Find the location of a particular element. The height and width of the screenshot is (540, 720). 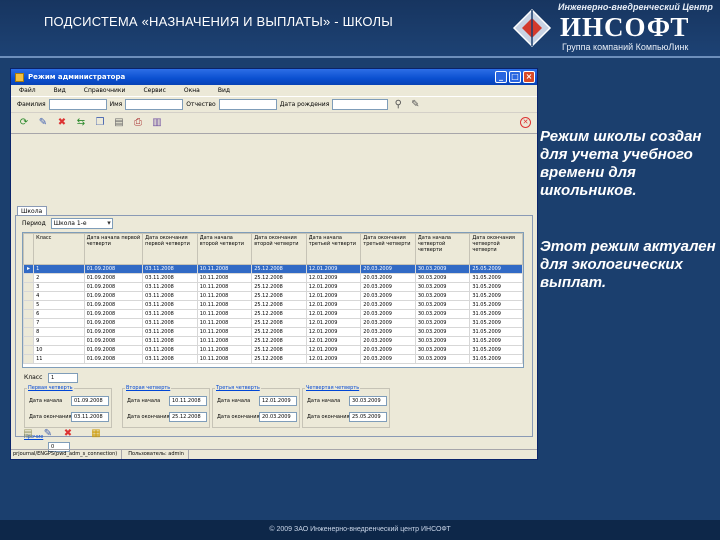

table-cell: 10 is located at coordinates (59, 350).